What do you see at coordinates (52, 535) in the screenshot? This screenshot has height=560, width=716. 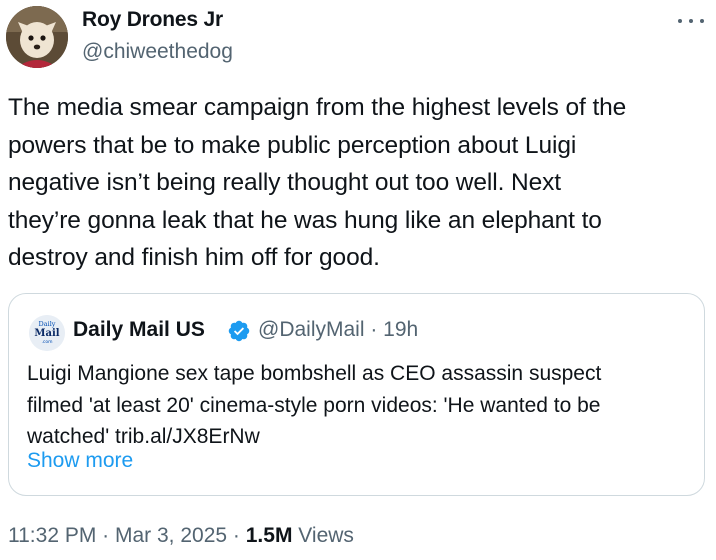 I see `tweet-time: 11:32 PM` at bounding box center [52, 535].